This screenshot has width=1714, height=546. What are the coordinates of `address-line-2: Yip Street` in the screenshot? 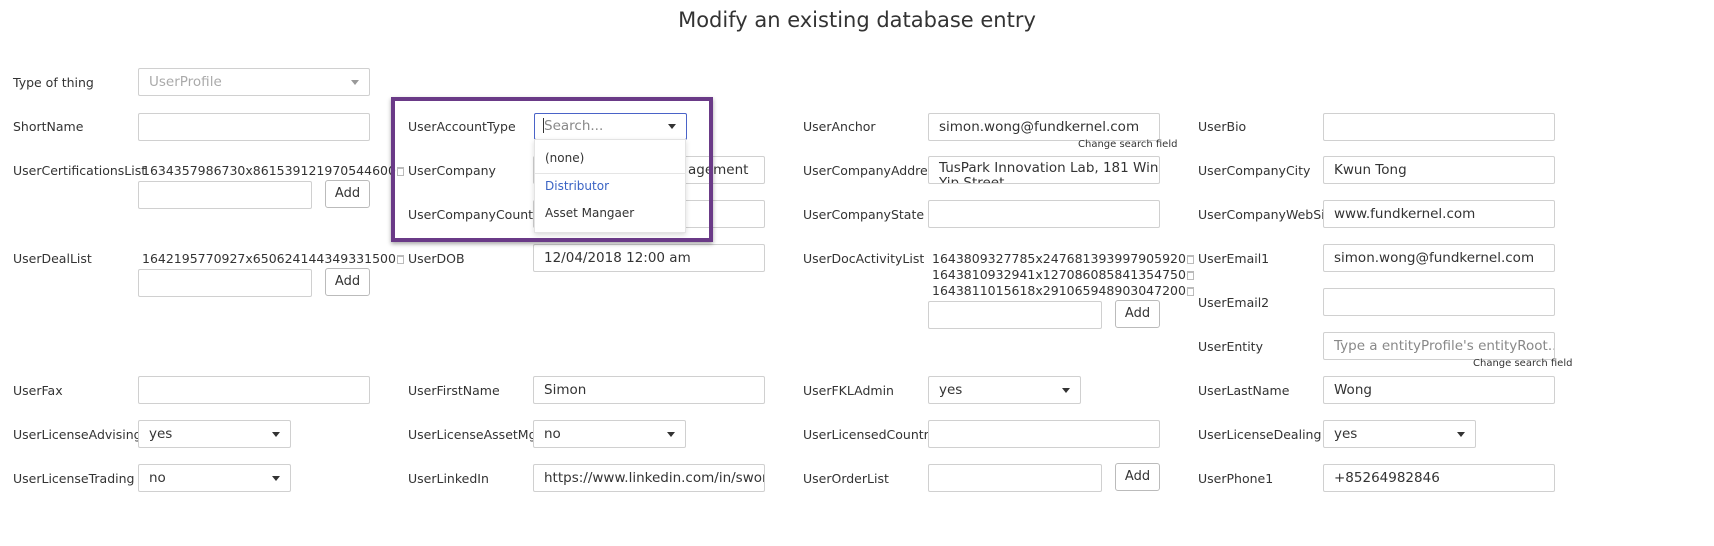 It's located at (972, 179).